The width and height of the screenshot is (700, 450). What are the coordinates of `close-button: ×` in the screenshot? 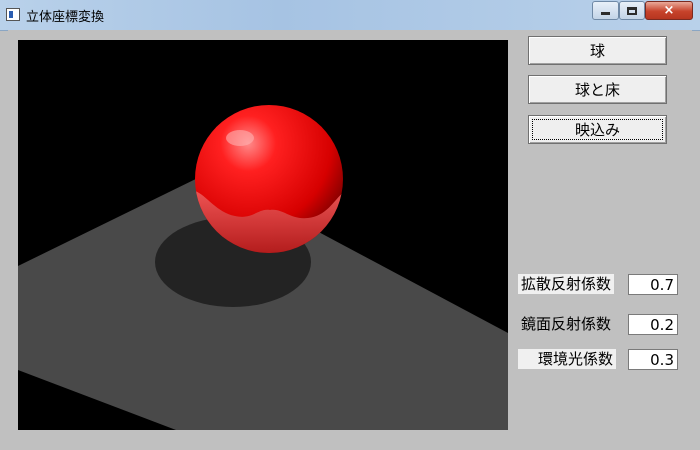 It's located at (669, 10).